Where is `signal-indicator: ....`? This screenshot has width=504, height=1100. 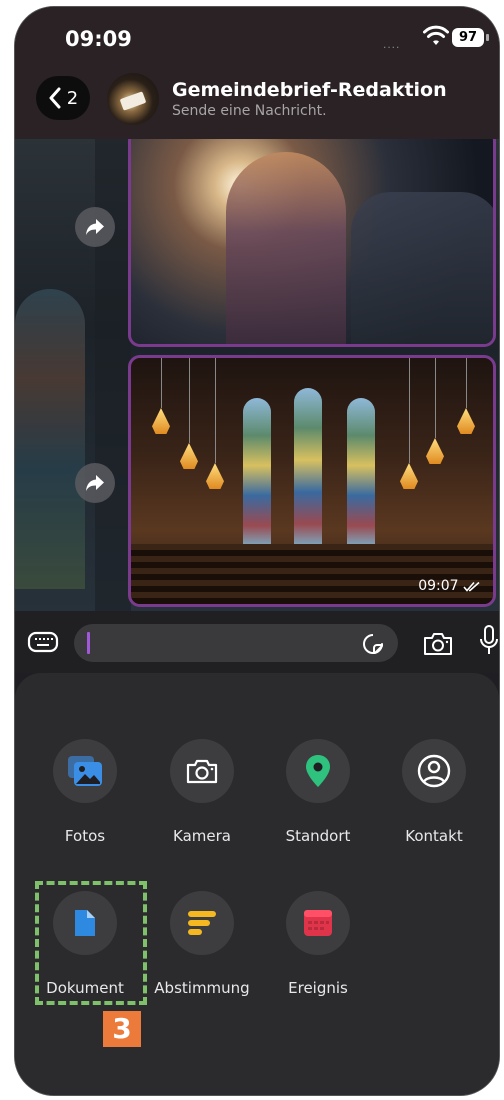
signal-indicator: .... is located at coordinates (392, 44).